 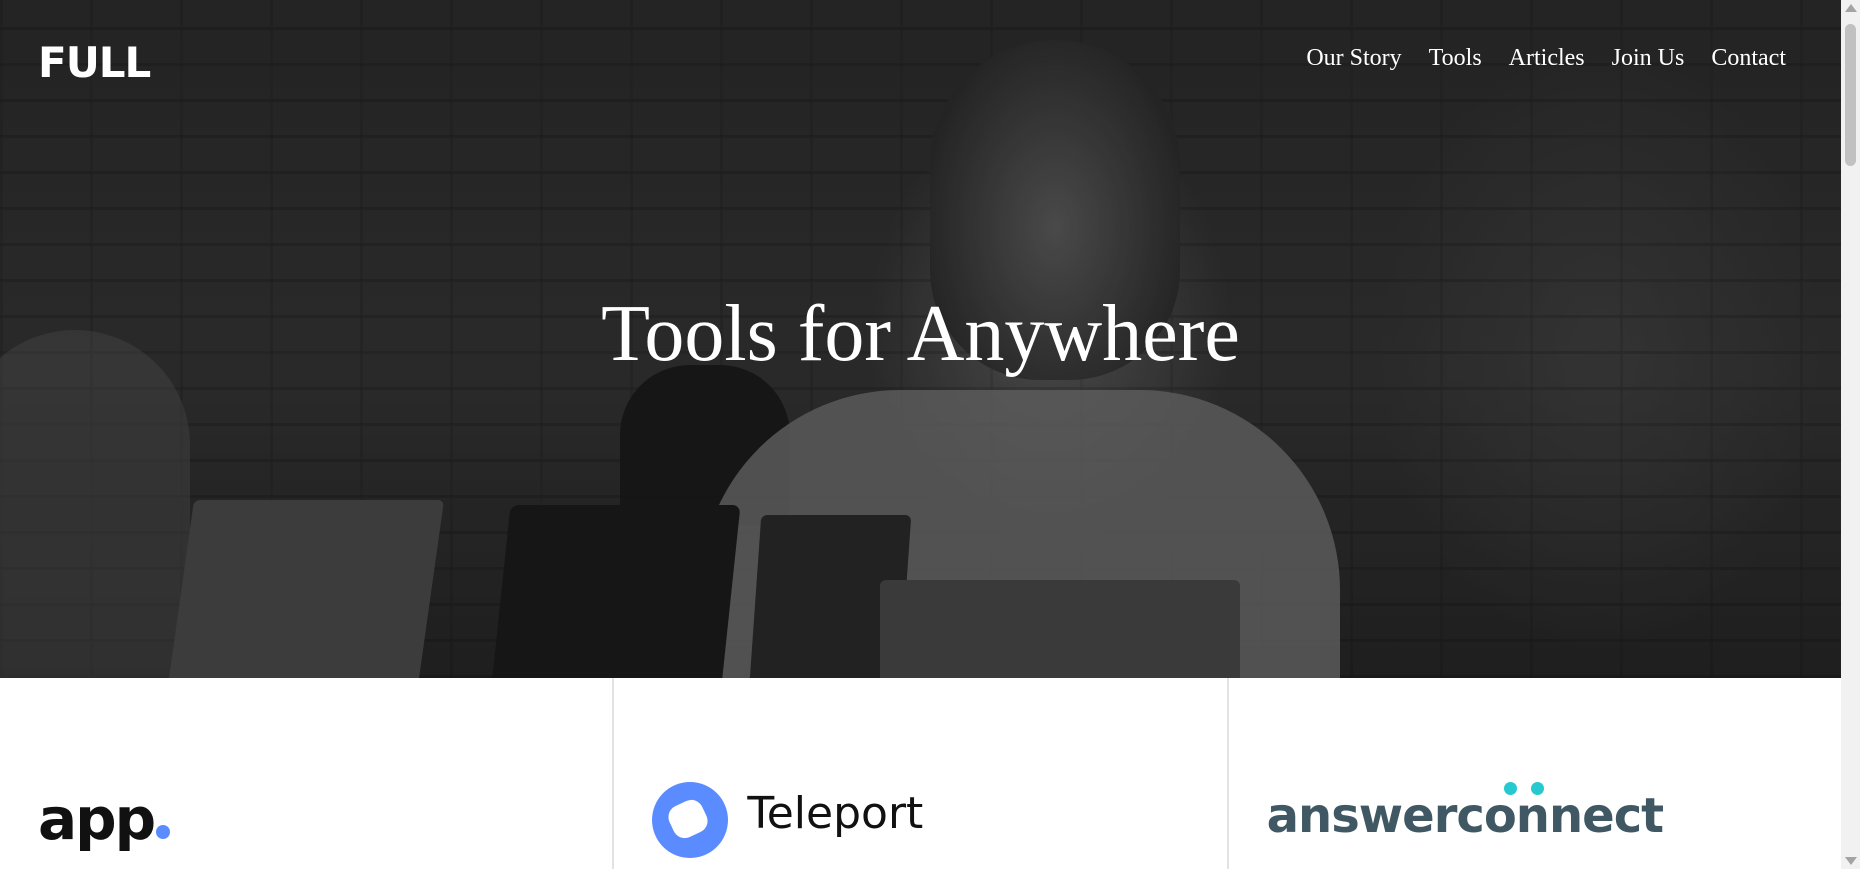 I want to click on app-logo-dot, so click(x=163, y=832).